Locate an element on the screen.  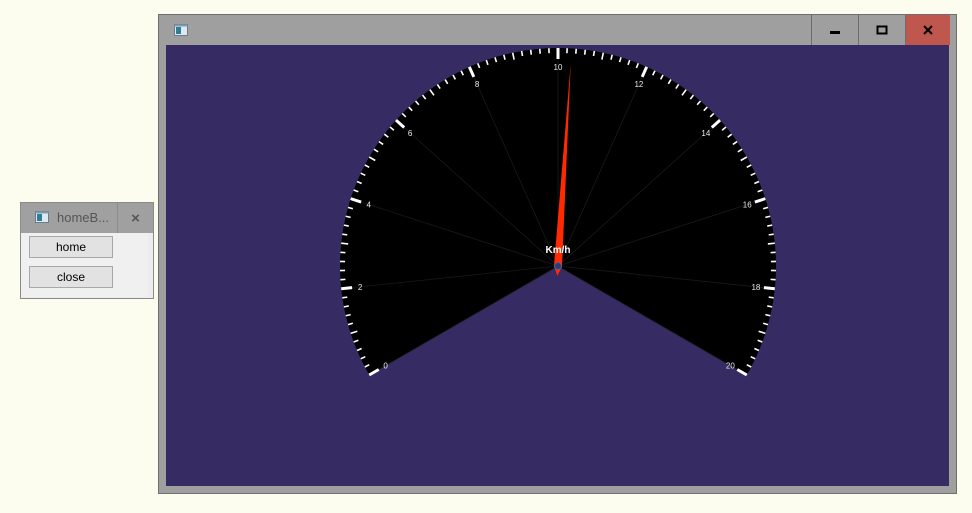
minimize-icon is located at coordinates (834, 32).